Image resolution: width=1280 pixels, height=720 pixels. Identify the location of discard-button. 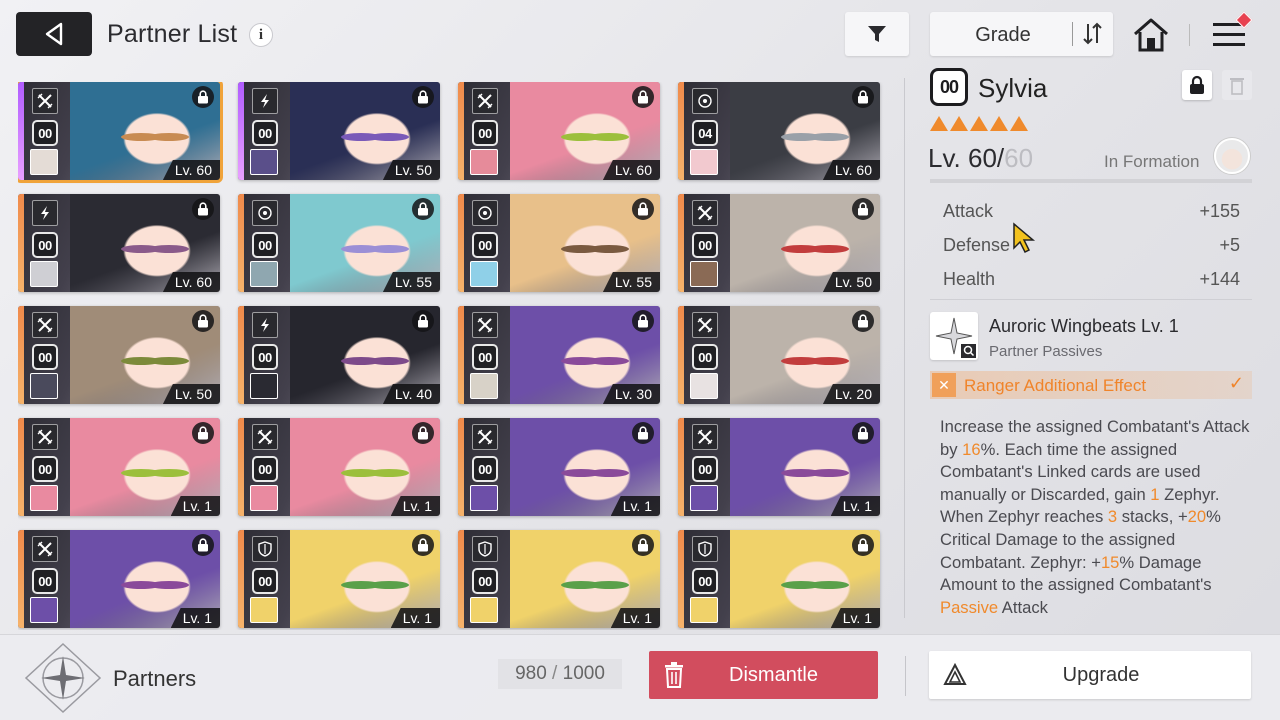
(1237, 85).